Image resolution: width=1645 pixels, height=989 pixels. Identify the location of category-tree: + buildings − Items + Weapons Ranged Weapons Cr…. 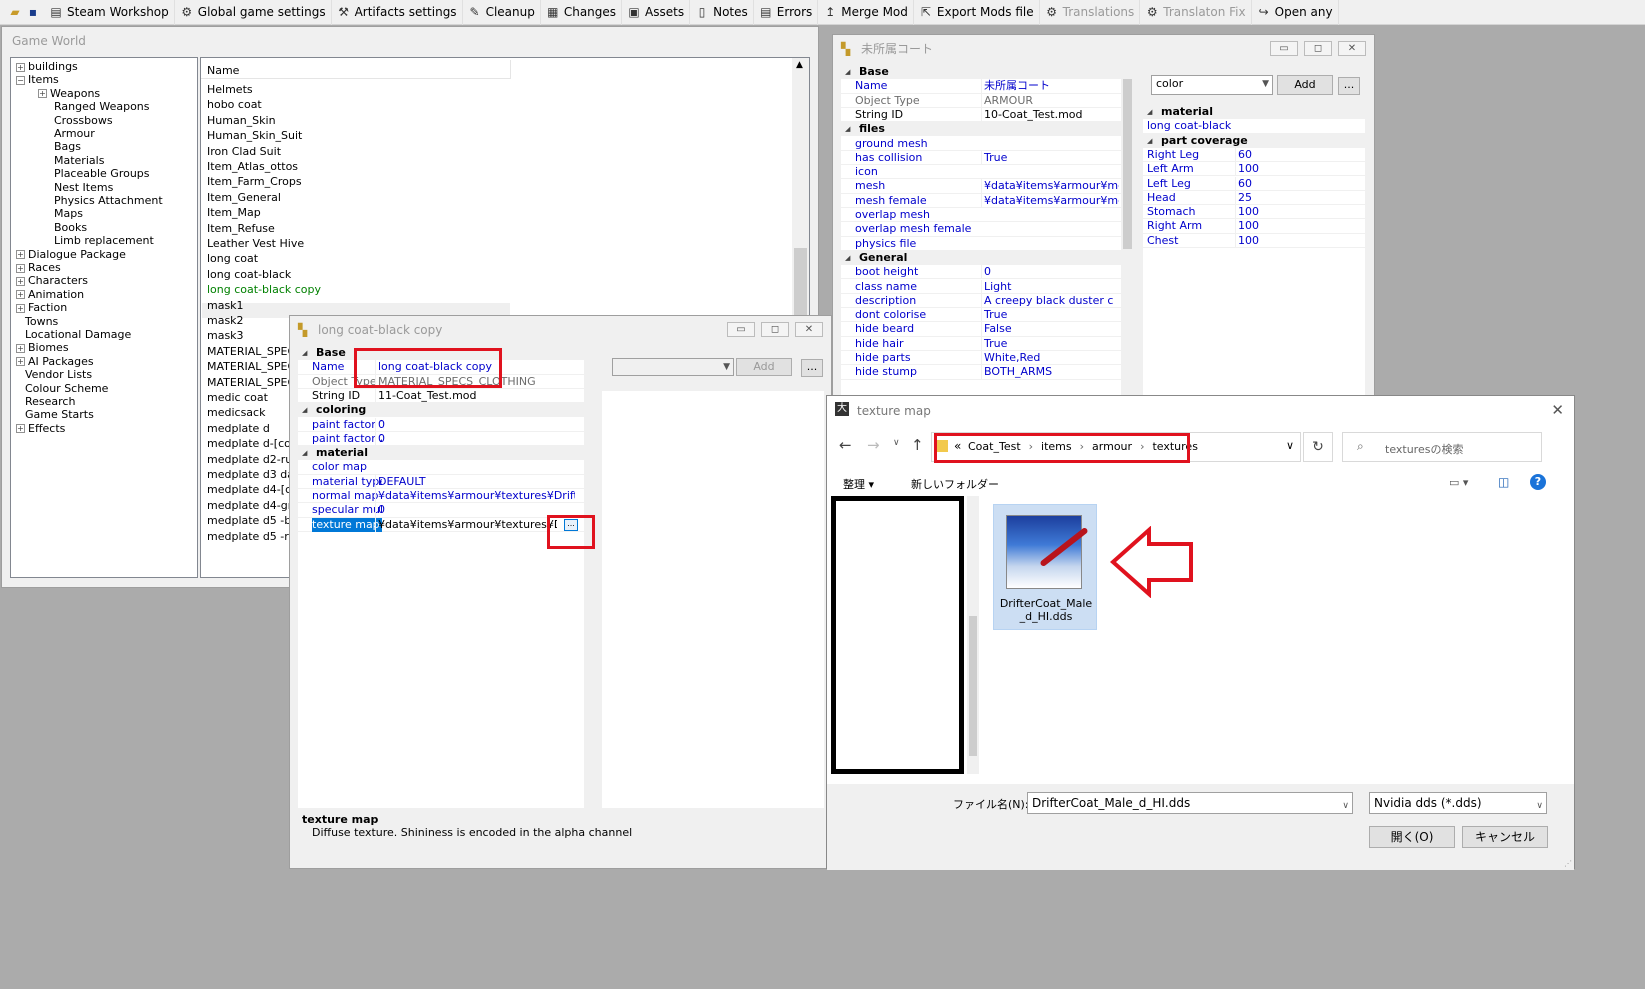
(104, 317).